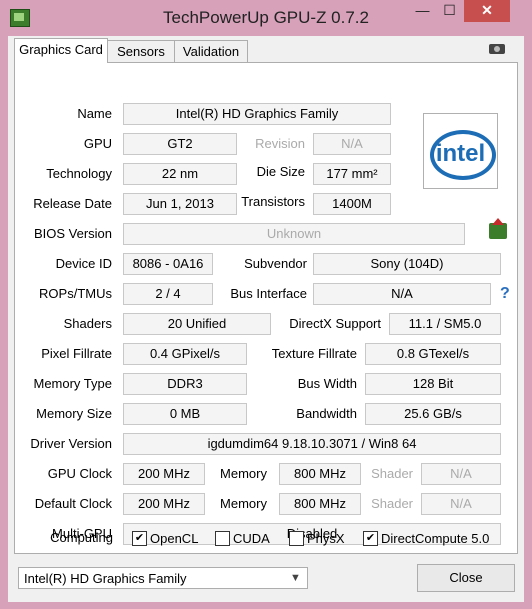 Image resolution: width=532 pixels, height=609 pixels. What do you see at coordinates (139, 538) in the screenshot?
I see `opencl-checkbox: ✔` at bounding box center [139, 538].